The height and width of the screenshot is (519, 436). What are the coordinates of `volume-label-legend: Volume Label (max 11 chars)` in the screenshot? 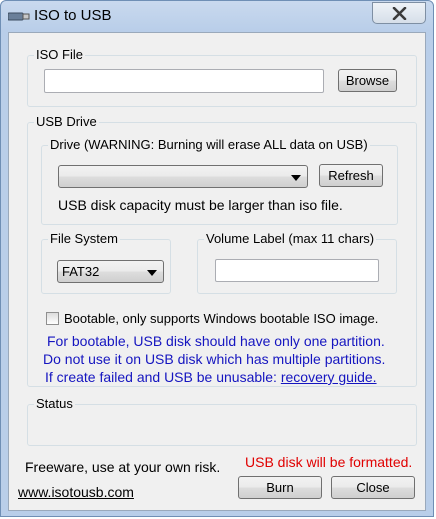 It's located at (290, 238).